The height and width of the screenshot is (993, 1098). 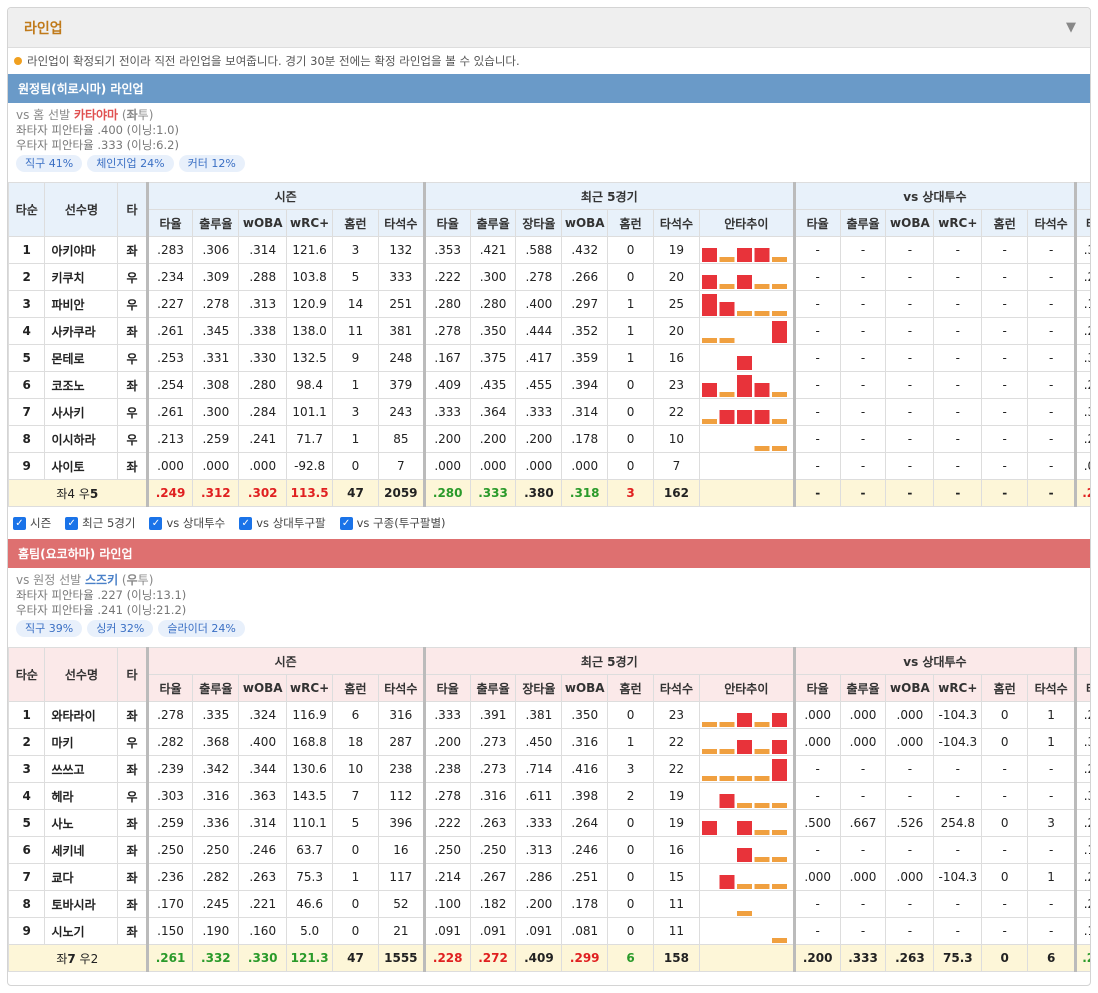 I want to click on player-name: 헤라, so click(x=81, y=796).